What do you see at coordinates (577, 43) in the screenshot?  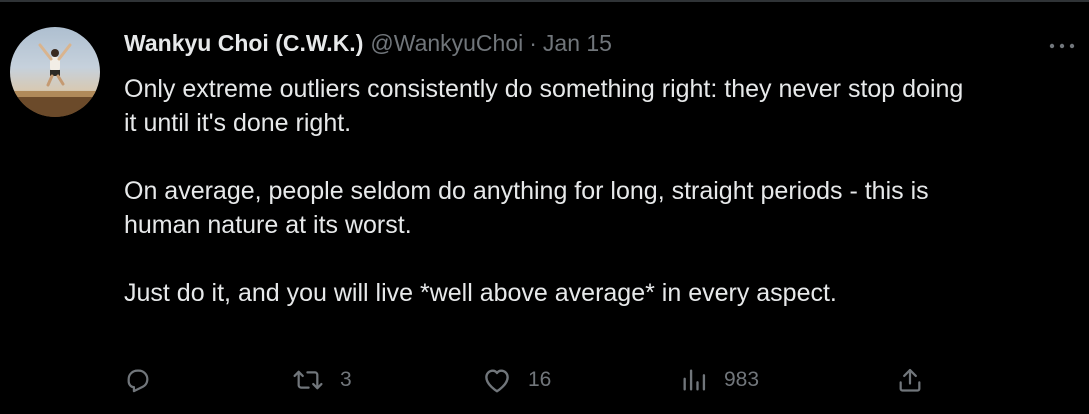 I see `tweet-date: Jan 15` at bounding box center [577, 43].